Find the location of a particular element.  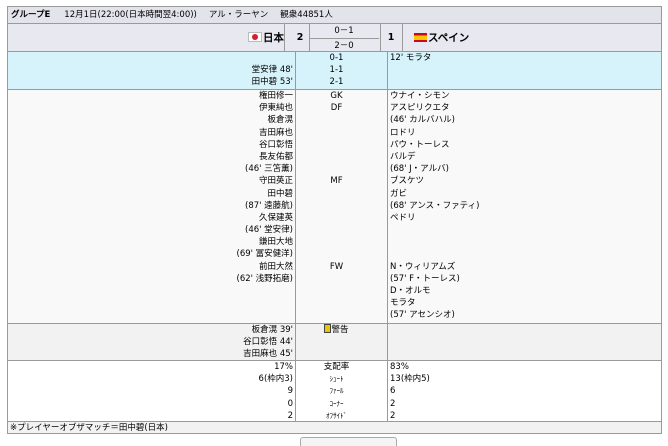

away-scorer: 12' モラタ is located at coordinates (411, 58).